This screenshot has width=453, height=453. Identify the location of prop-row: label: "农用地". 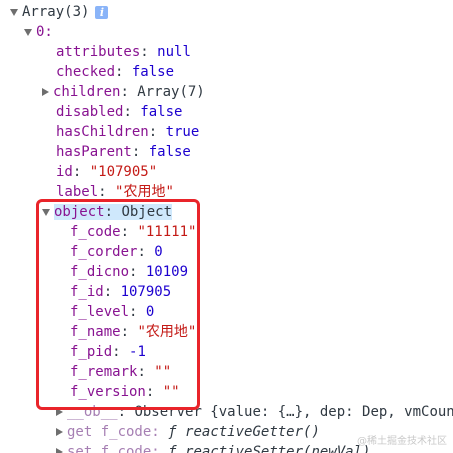
(115, 192).